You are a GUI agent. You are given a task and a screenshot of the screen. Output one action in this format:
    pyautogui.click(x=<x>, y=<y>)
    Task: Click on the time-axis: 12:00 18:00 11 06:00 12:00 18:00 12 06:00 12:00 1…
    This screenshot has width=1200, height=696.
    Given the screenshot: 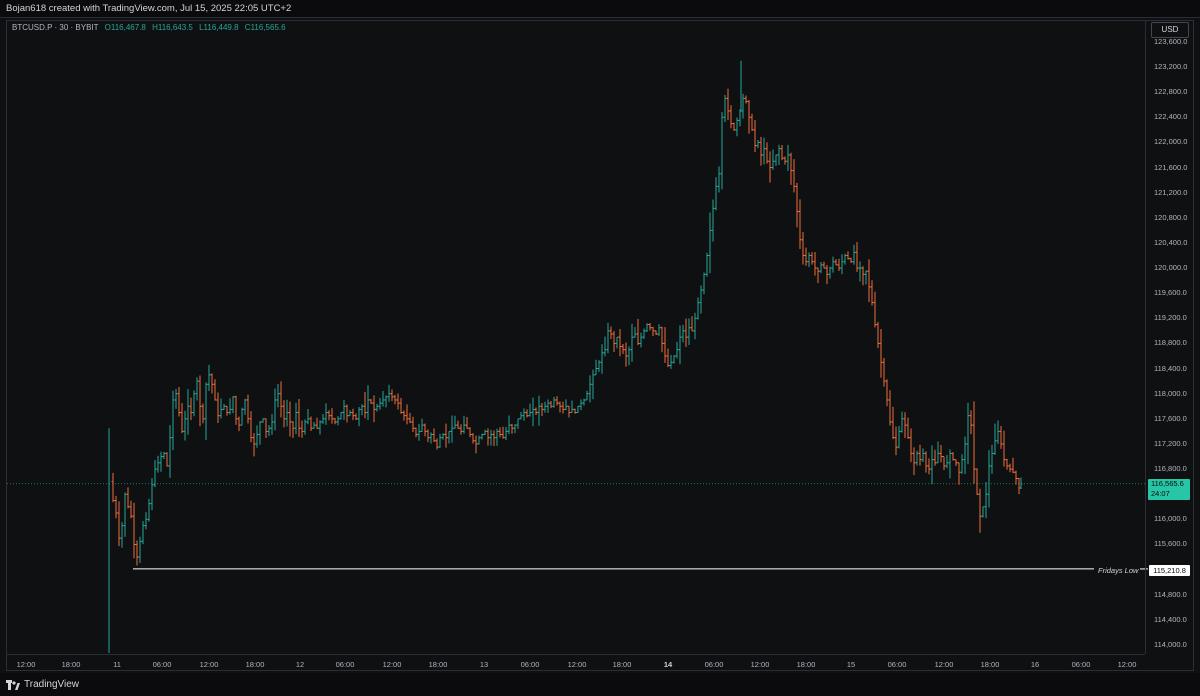 What is the action you would take?
    pyautogui.click(x=576, y=662)
    